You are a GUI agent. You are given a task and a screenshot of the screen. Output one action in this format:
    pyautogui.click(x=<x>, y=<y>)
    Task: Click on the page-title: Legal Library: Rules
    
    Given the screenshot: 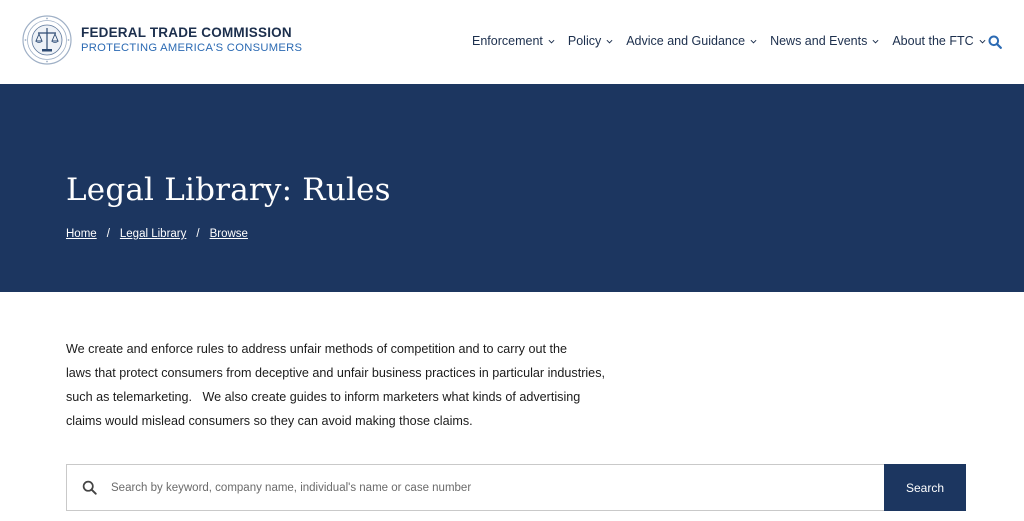 What is the action you would take?
    pyautogui.click(x=228, y=190)
    